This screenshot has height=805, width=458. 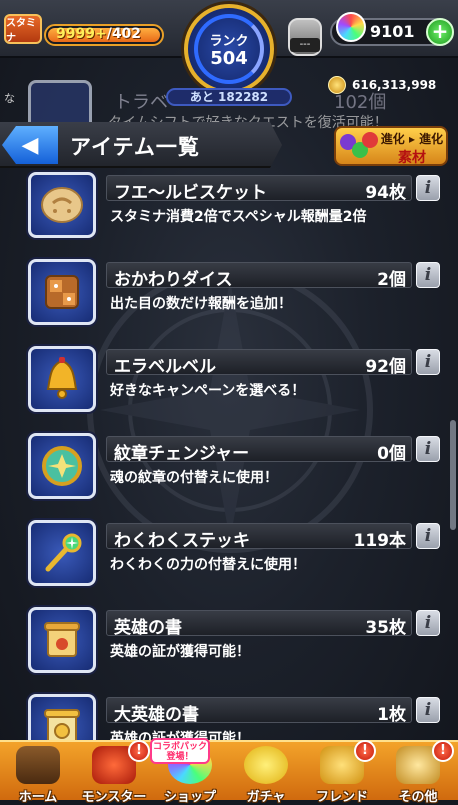 What do you see at coordinates (38, 765) in the screenshot?
I see `home-icon` at bounding box center [38, 765].